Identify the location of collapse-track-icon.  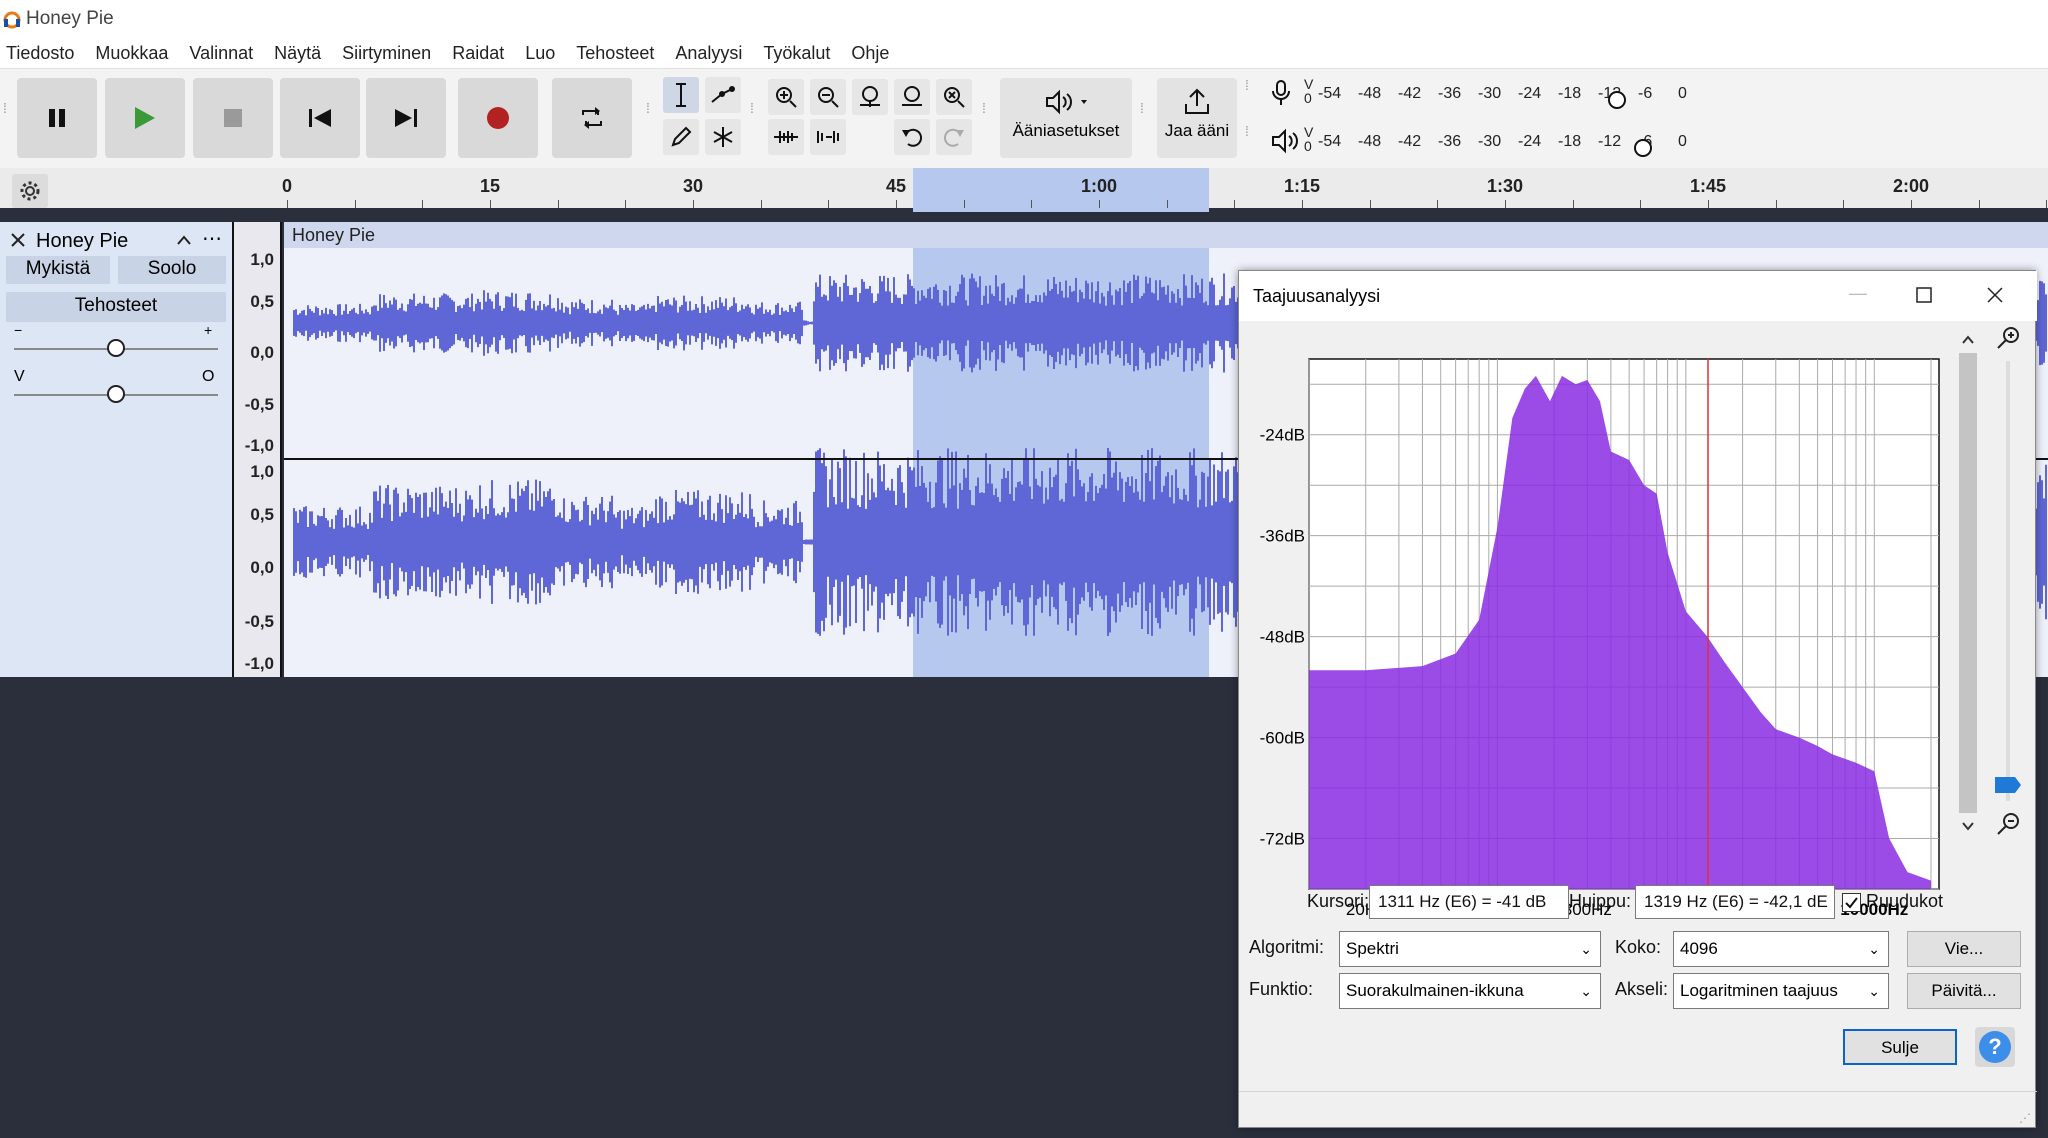
(184, 240).